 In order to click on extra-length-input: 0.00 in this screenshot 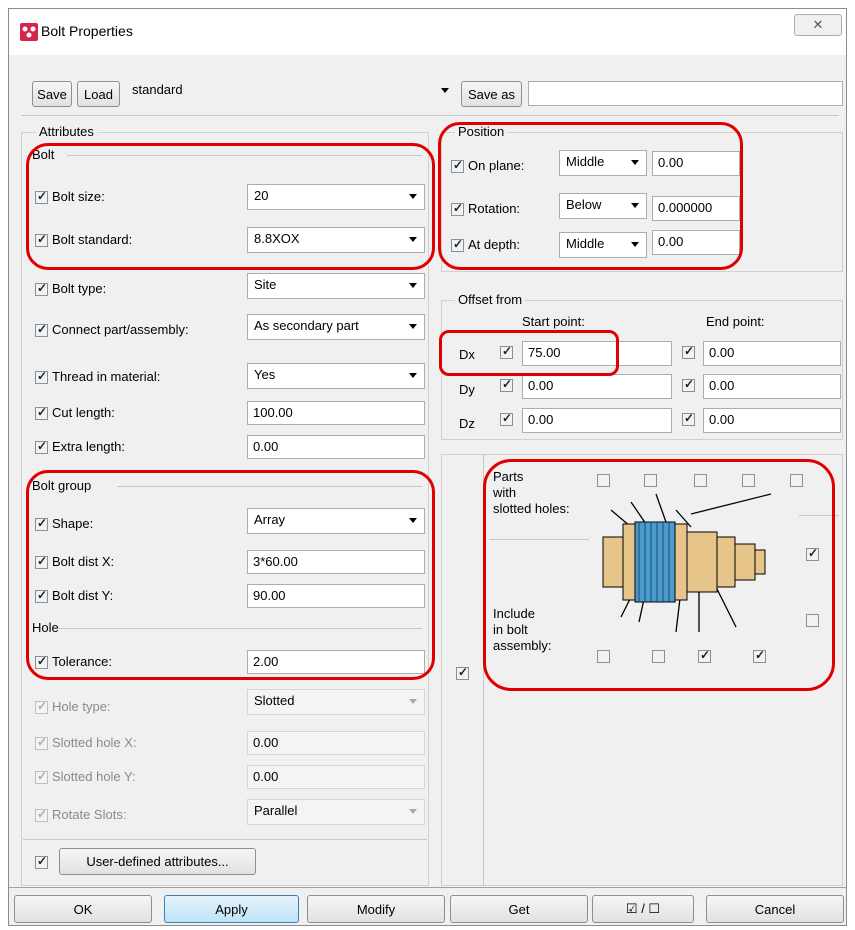, I will do `click(336, 447)`.